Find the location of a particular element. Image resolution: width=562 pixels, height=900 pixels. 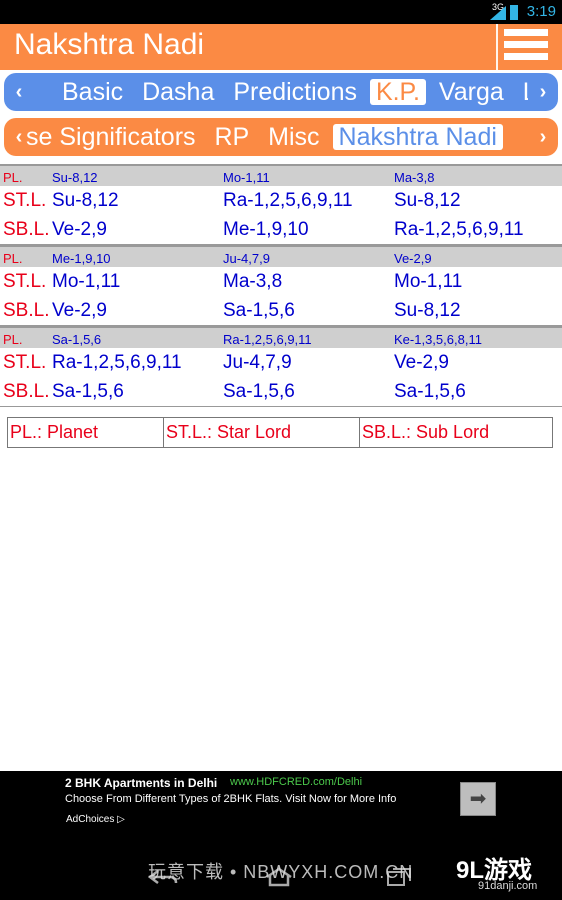

tab-predictions: Predictions is located at coordinates (295, 92).